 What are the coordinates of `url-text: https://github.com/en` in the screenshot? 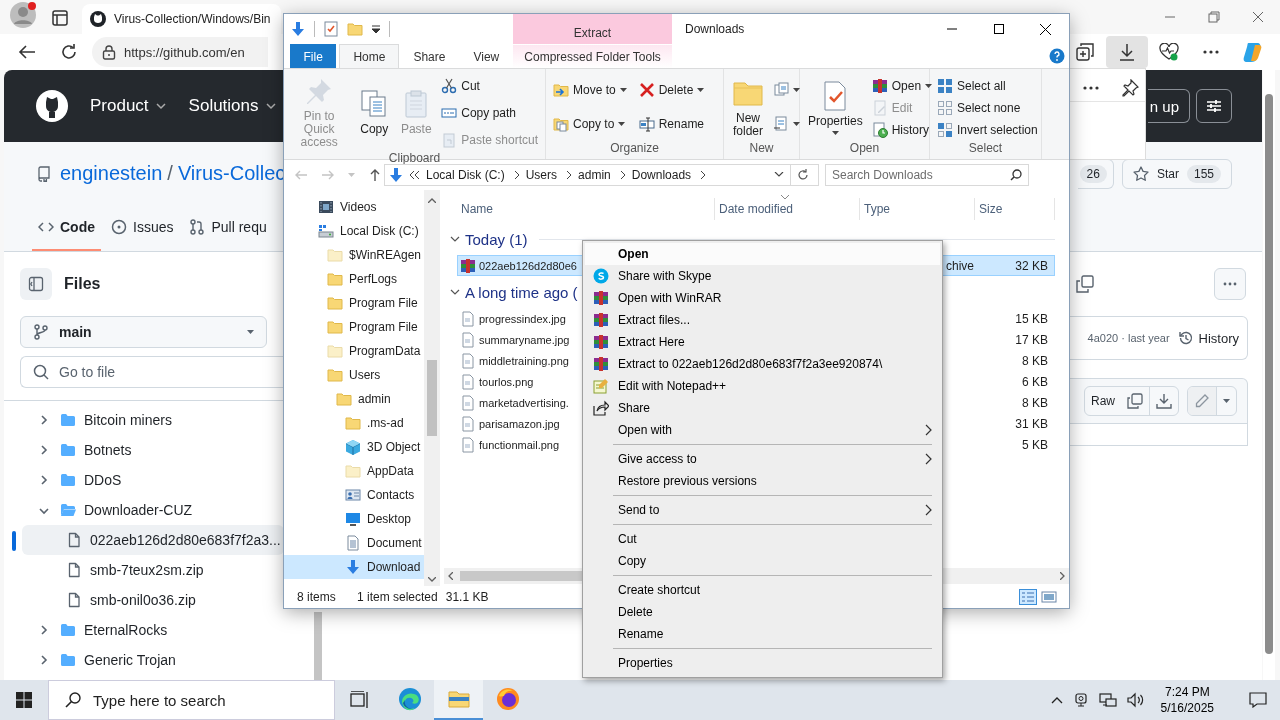 It's located at (184, 52).